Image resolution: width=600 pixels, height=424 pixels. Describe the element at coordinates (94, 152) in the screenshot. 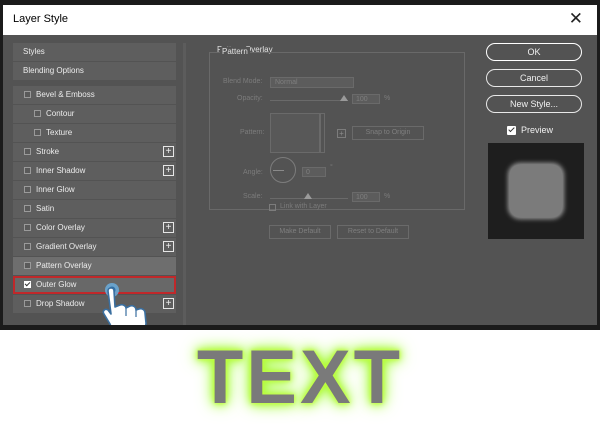

I see `style-item-stroke: Stroke +` at that location.